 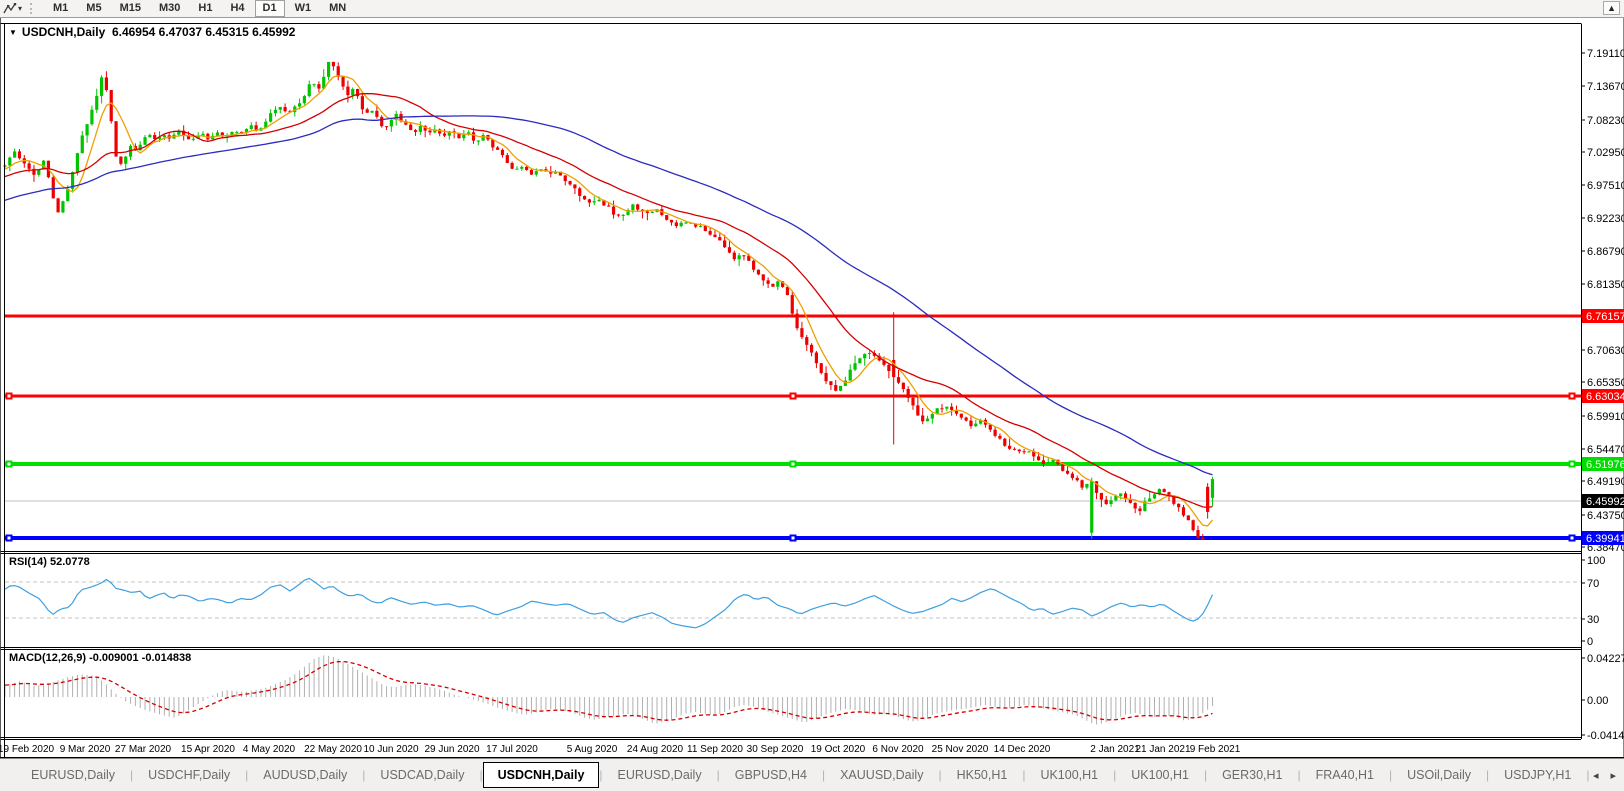 What do you see at coordinates (337, 8) in the screenshot?
I see `timeframe-button-mn: MN` at bounding box center [337, 8].